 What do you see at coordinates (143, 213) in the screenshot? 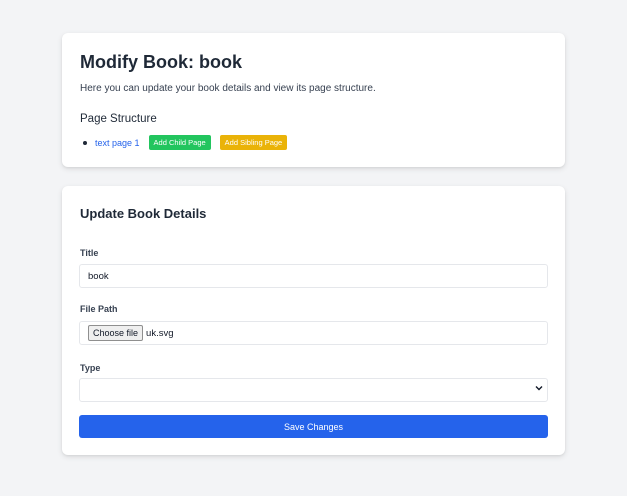
I see `form-heading: Update Book Details` at bounding box center [143, 213].